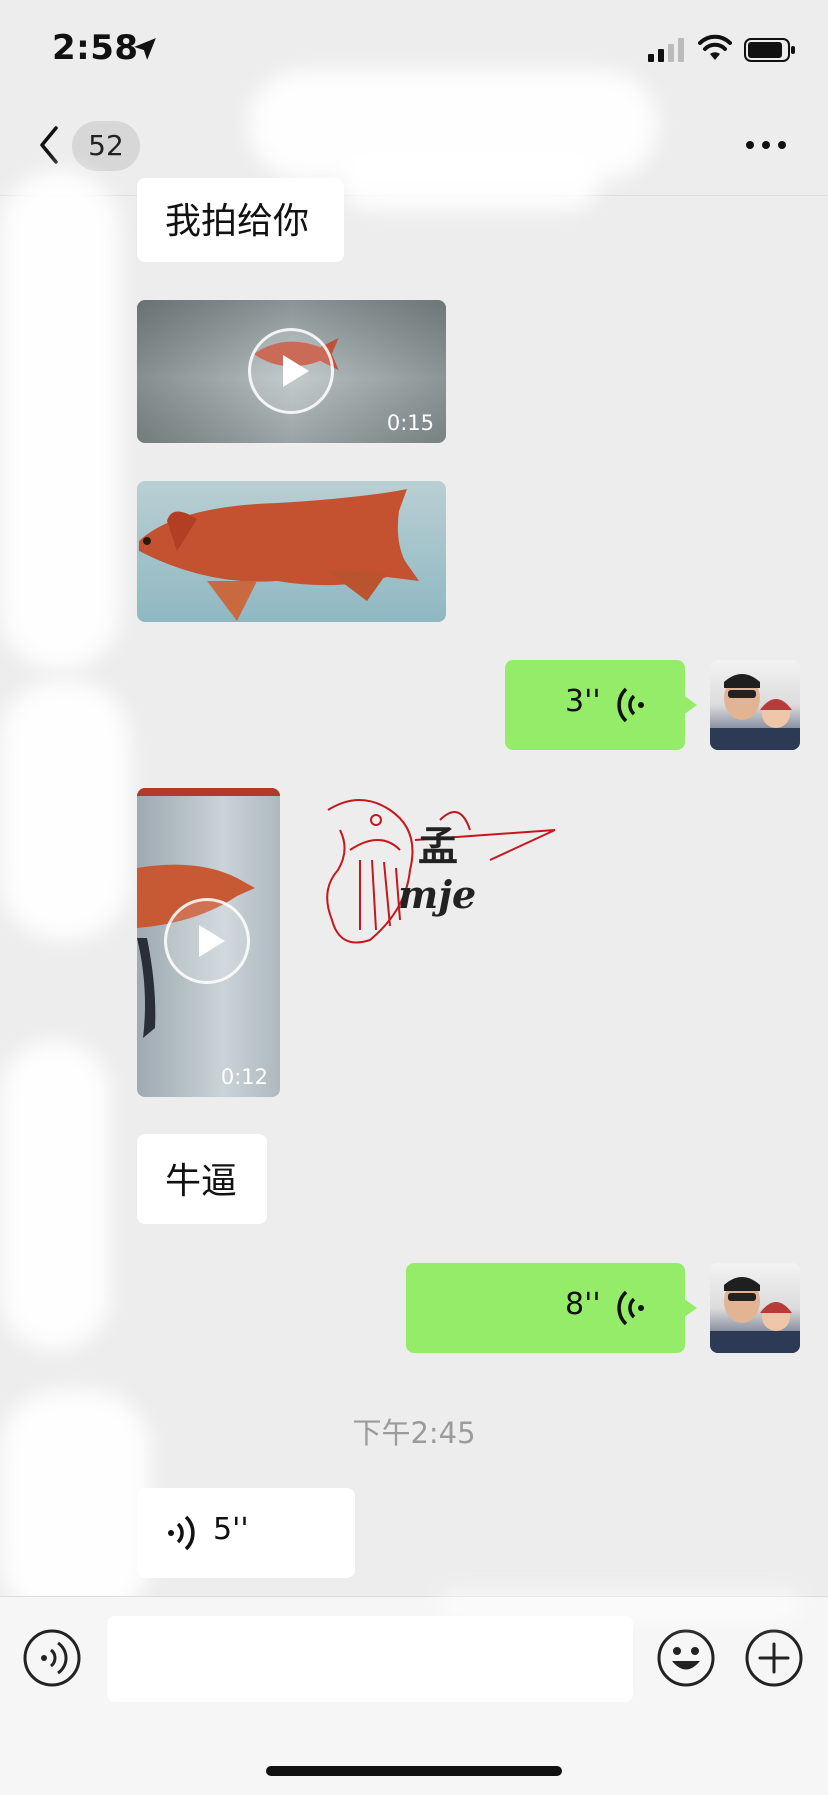  What do you see at coordinates (52, 1658) in the screenshot?
I see `voice-input-icon` at bounding box center [52, 1658].